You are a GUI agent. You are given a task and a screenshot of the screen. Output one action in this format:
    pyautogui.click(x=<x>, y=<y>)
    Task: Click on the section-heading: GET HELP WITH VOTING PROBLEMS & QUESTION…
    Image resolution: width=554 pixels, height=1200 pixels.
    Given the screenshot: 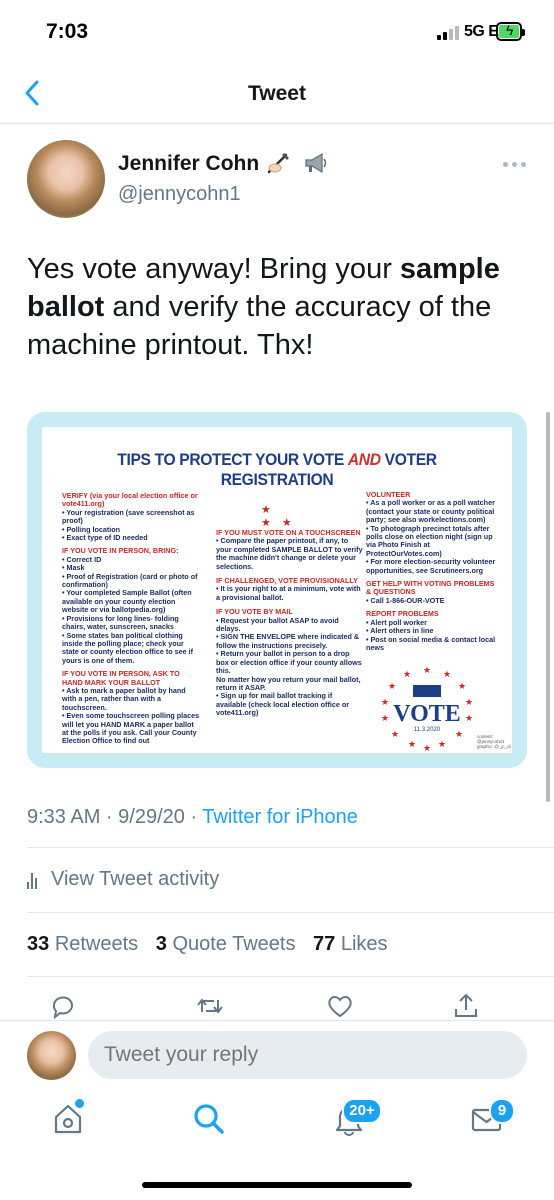 What is the action you would take?
    pyautogui.click(x=430, y=588)
    